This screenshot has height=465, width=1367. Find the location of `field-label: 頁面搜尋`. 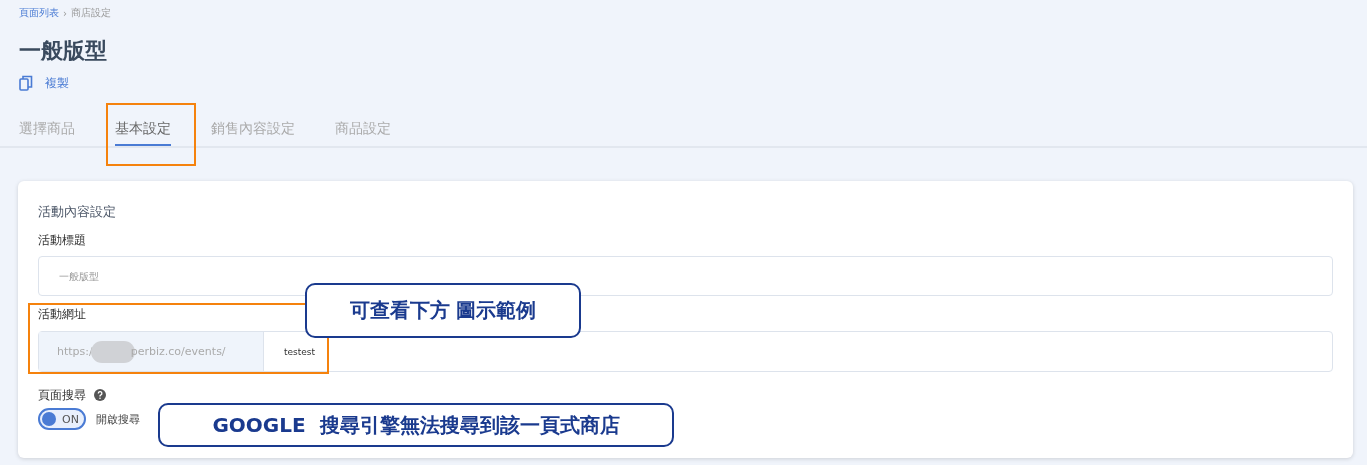

field-label: 頁面搜尋 is located at coordinates (62, 395).